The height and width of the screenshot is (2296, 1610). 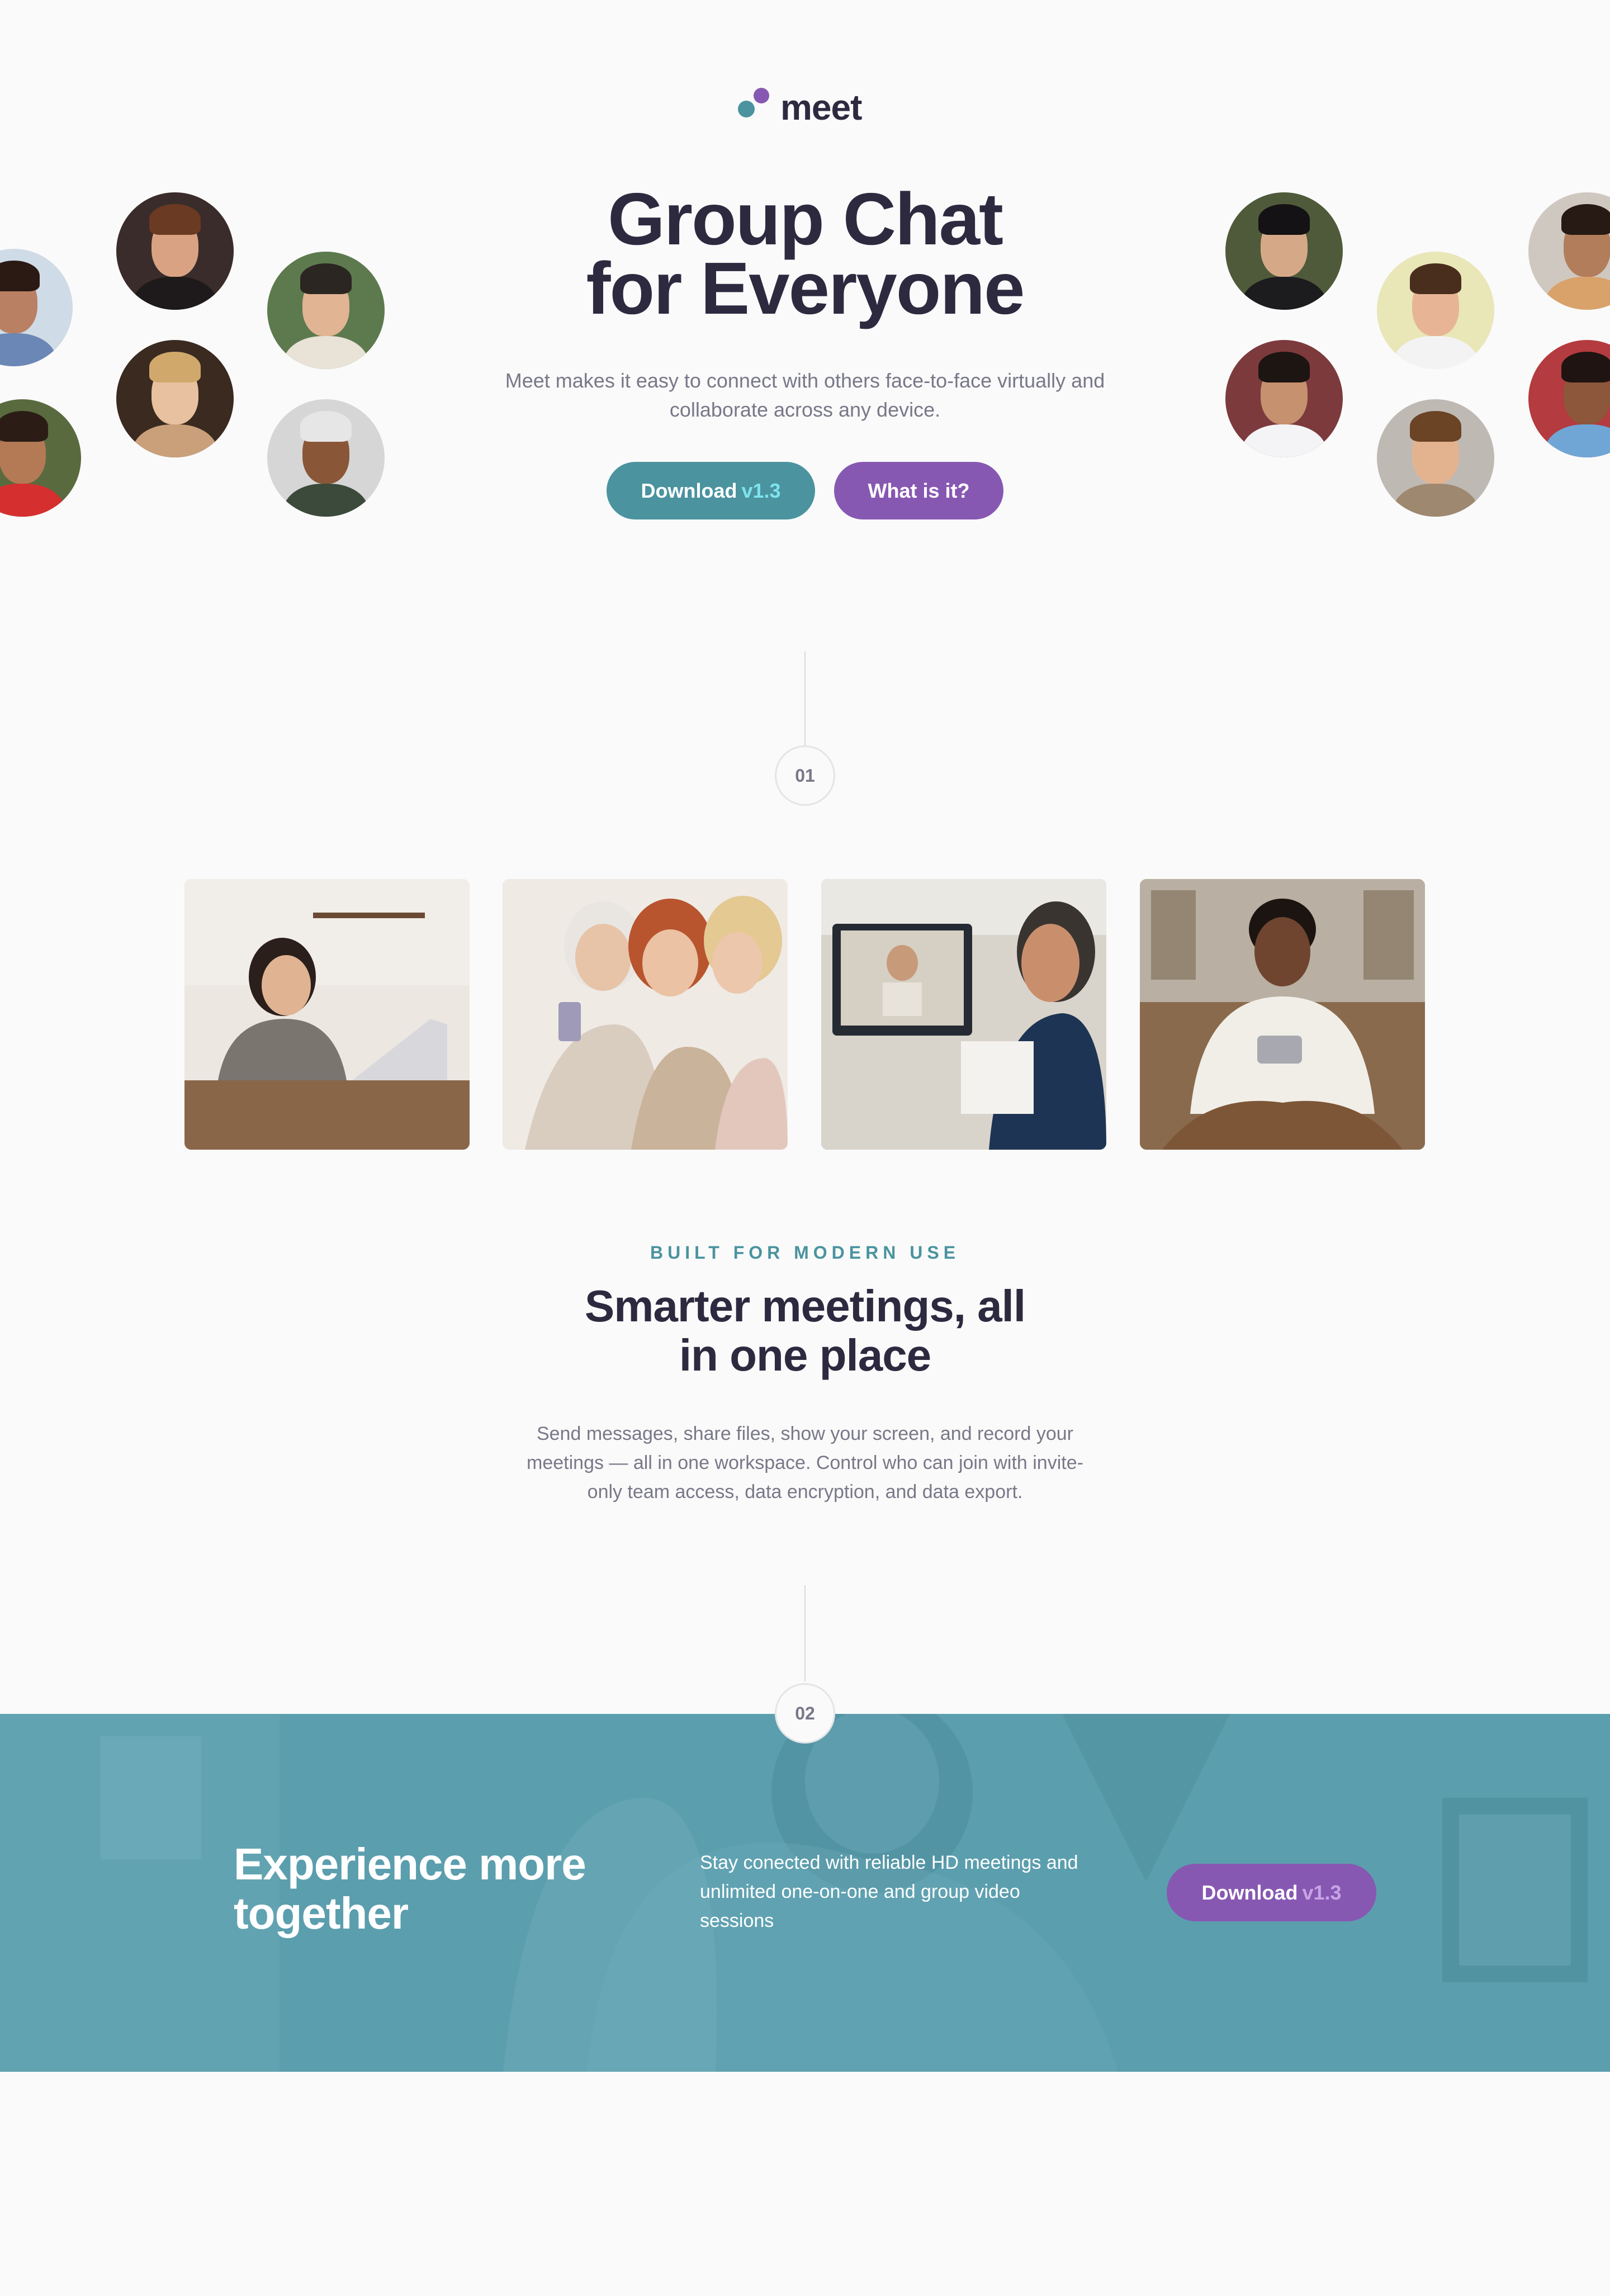 I want to click on photo-woman-laptop, so click(x=327, y=1014).